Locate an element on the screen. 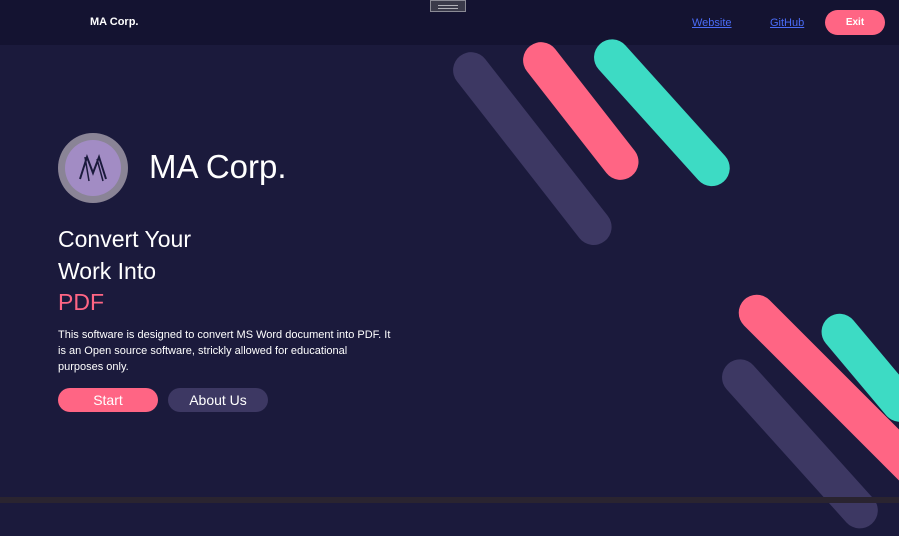  drag-handle-icon is located at coordinates (448, 6).